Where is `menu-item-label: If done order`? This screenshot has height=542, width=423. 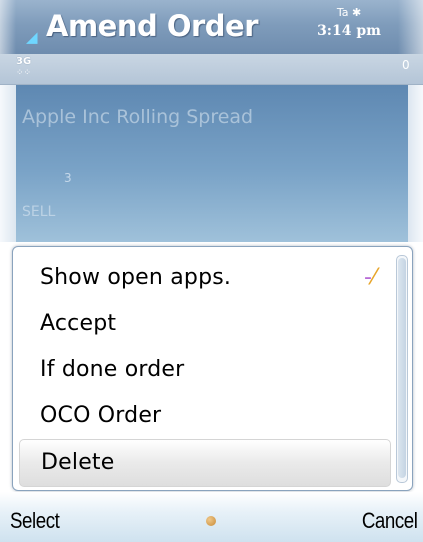 menu-item-label: If done order is located at coordinates (112, 369).